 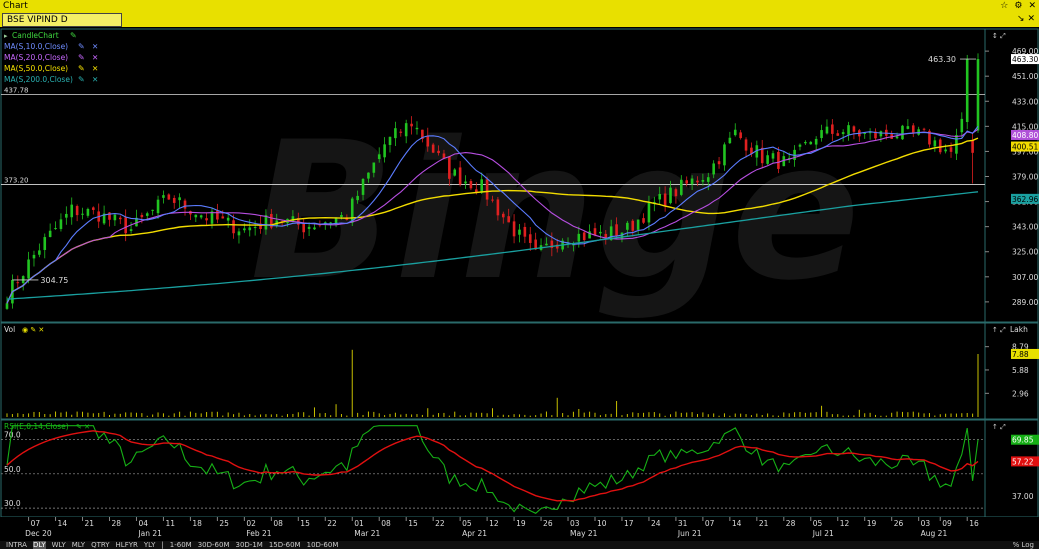 I want to click on remove-icon: ✕, so click(x=95, y=57).